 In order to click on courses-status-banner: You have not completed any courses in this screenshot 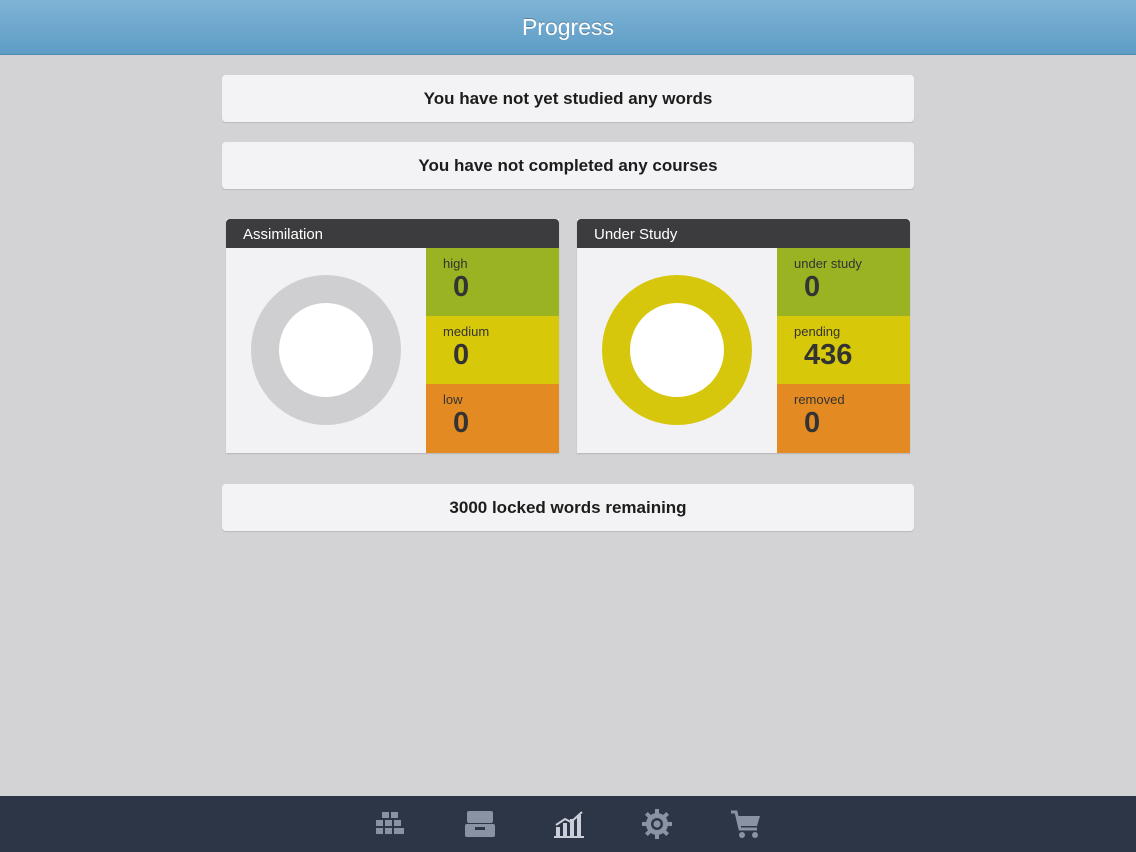, I will do `click(568, 165)`.